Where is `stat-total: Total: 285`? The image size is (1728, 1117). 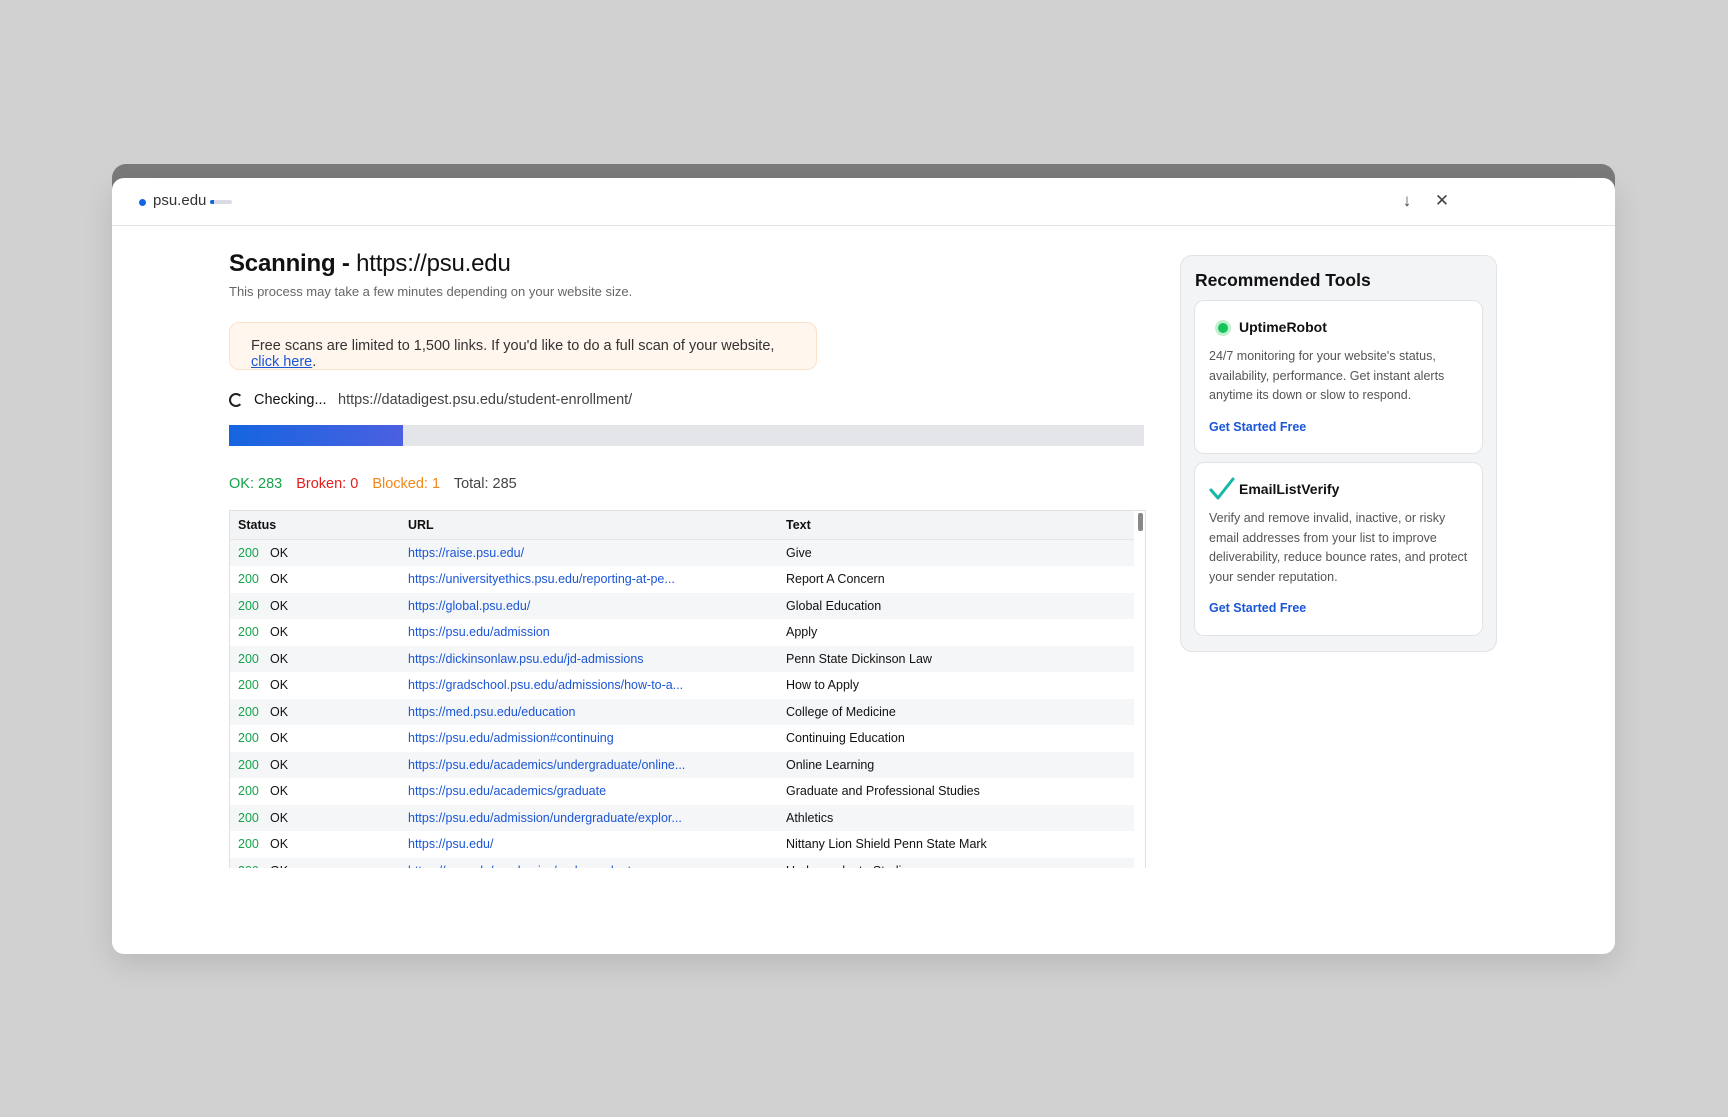
stat-total: Total: 285 is located at coordinates (485, 484).